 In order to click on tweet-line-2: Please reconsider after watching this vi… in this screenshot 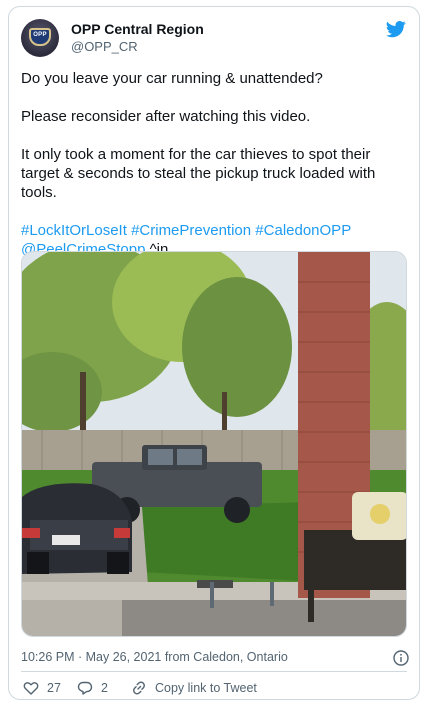, I will do `click(166, 116)`.